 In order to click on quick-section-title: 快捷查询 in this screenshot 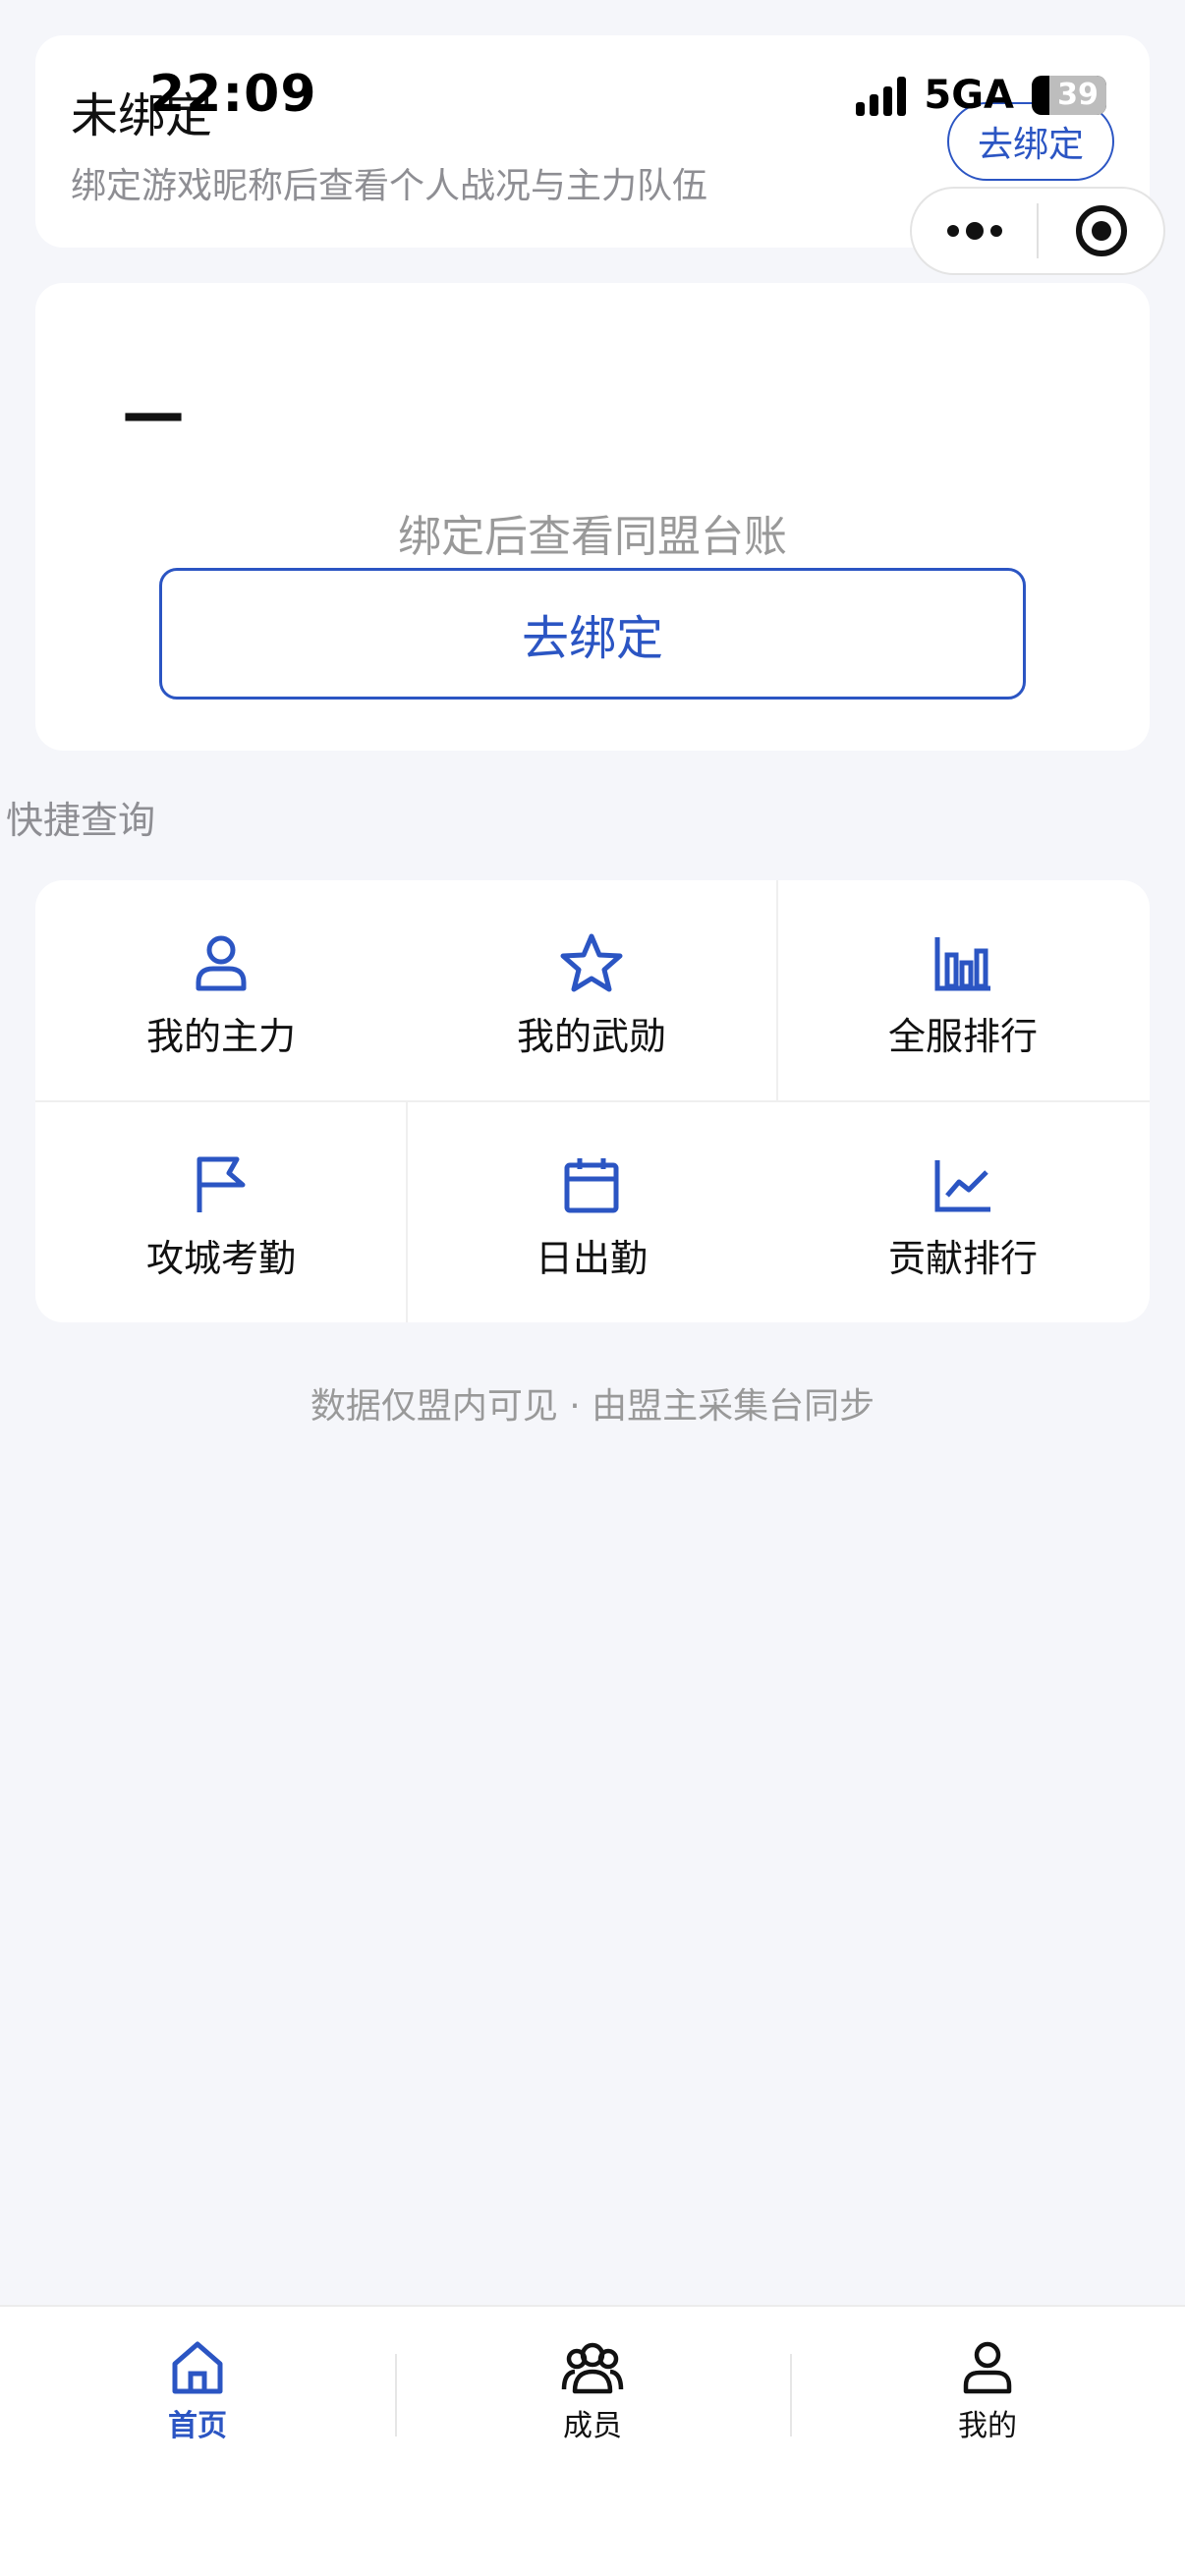, I will do `click(81, 820)`.